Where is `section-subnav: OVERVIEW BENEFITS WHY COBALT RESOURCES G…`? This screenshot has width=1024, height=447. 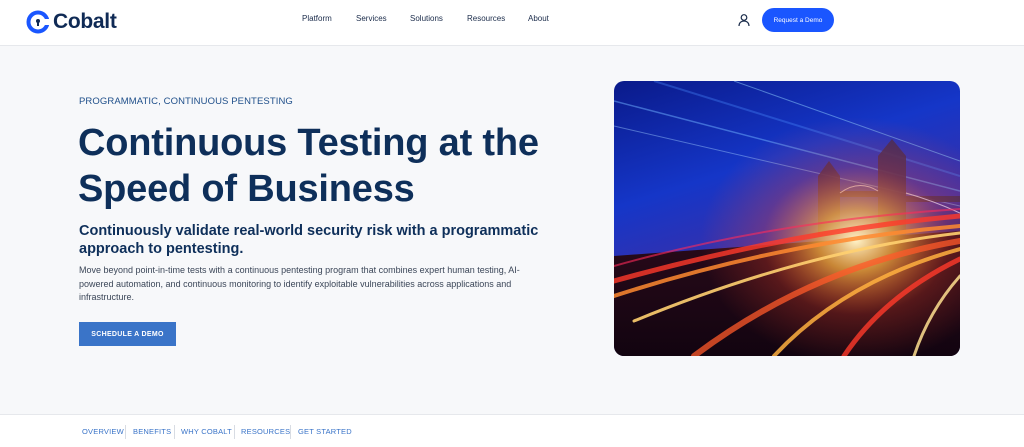
section-subnav: OVERVIEW BENEFITS WHY COBALT RESOURCES G… is located at coordinates (512, 430).